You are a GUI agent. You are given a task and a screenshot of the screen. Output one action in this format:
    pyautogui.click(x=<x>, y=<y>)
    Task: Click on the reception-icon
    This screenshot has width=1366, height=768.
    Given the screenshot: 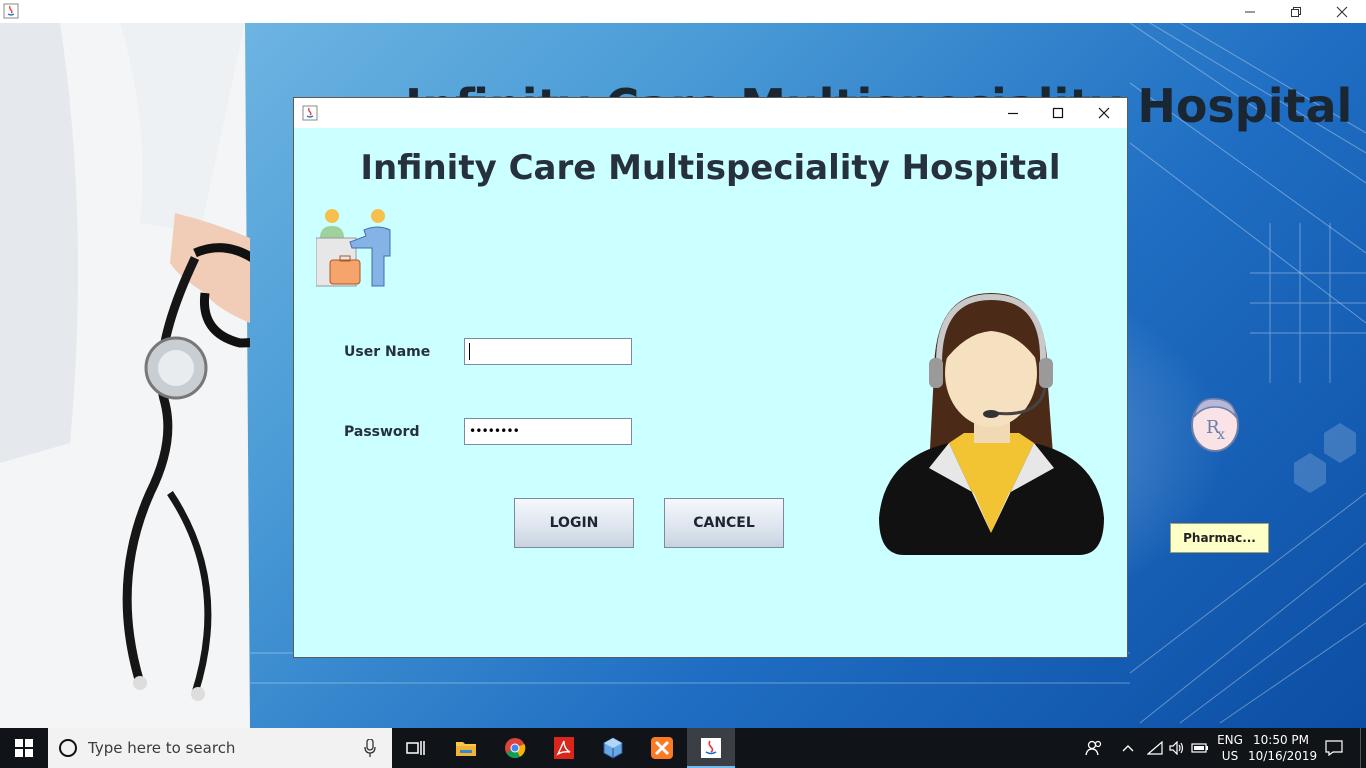 What is the action you would take?
    pyautogui.click(x=353, y=248)
    